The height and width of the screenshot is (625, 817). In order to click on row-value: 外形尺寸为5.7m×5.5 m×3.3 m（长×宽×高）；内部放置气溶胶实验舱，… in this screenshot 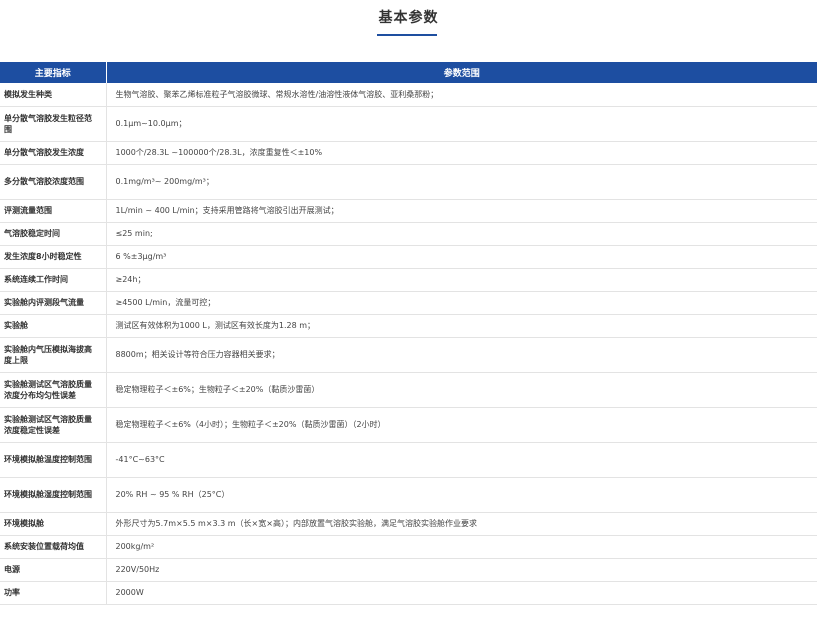, I will do `click(461, 524)`.